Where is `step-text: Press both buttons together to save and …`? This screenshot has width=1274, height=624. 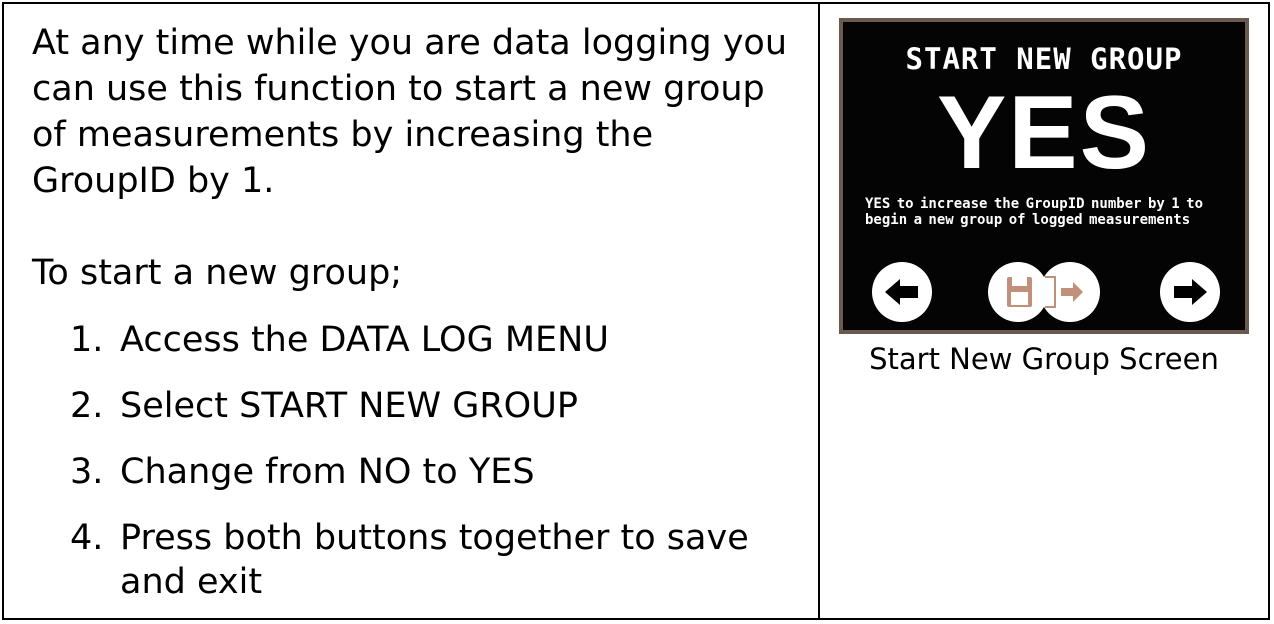 step-text: Press both buttons together to save and … is located at coordinates (434, 560).